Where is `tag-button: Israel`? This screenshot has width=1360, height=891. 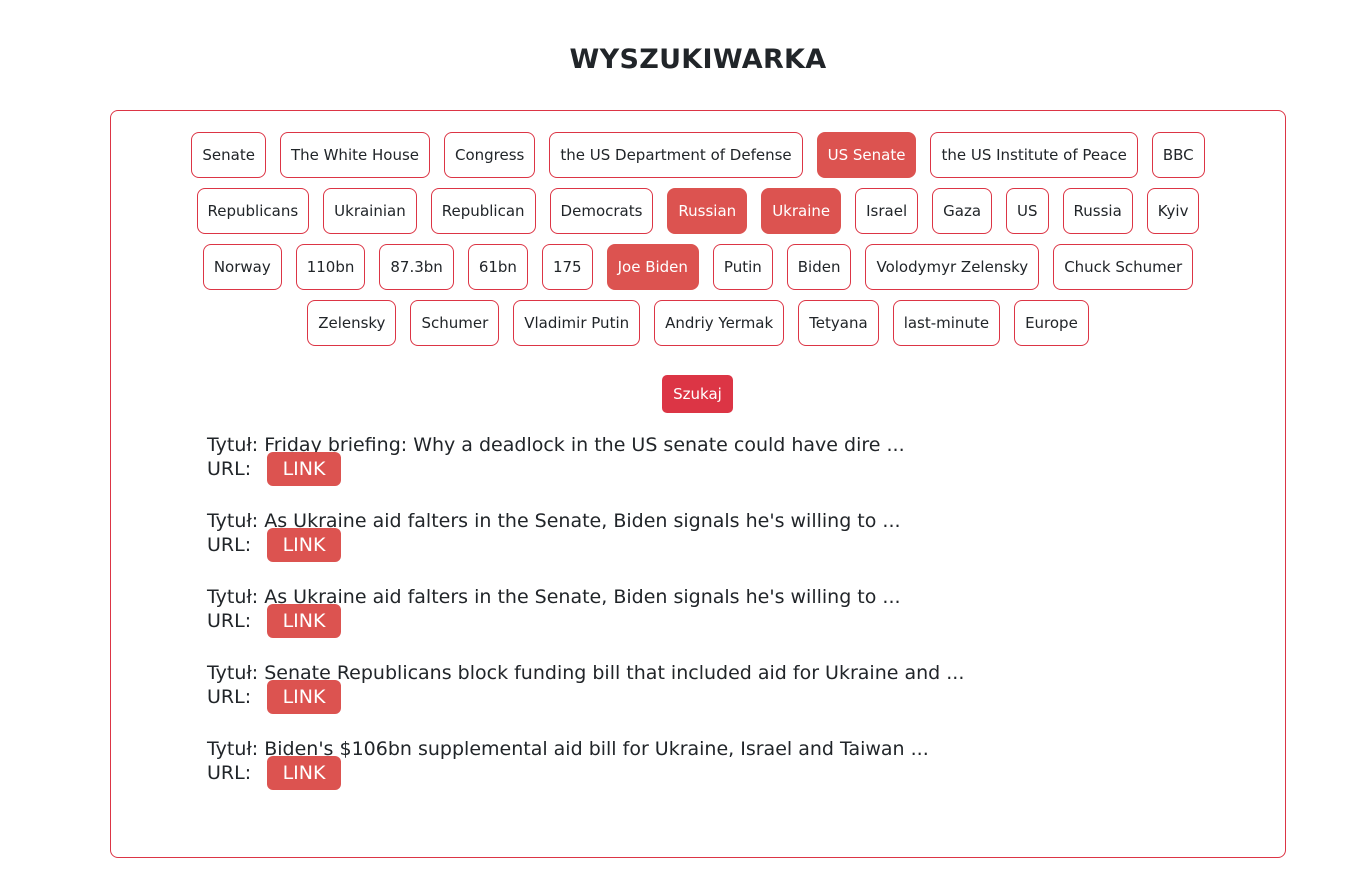
tag-button: Israel is located at coordinates (887, 211).